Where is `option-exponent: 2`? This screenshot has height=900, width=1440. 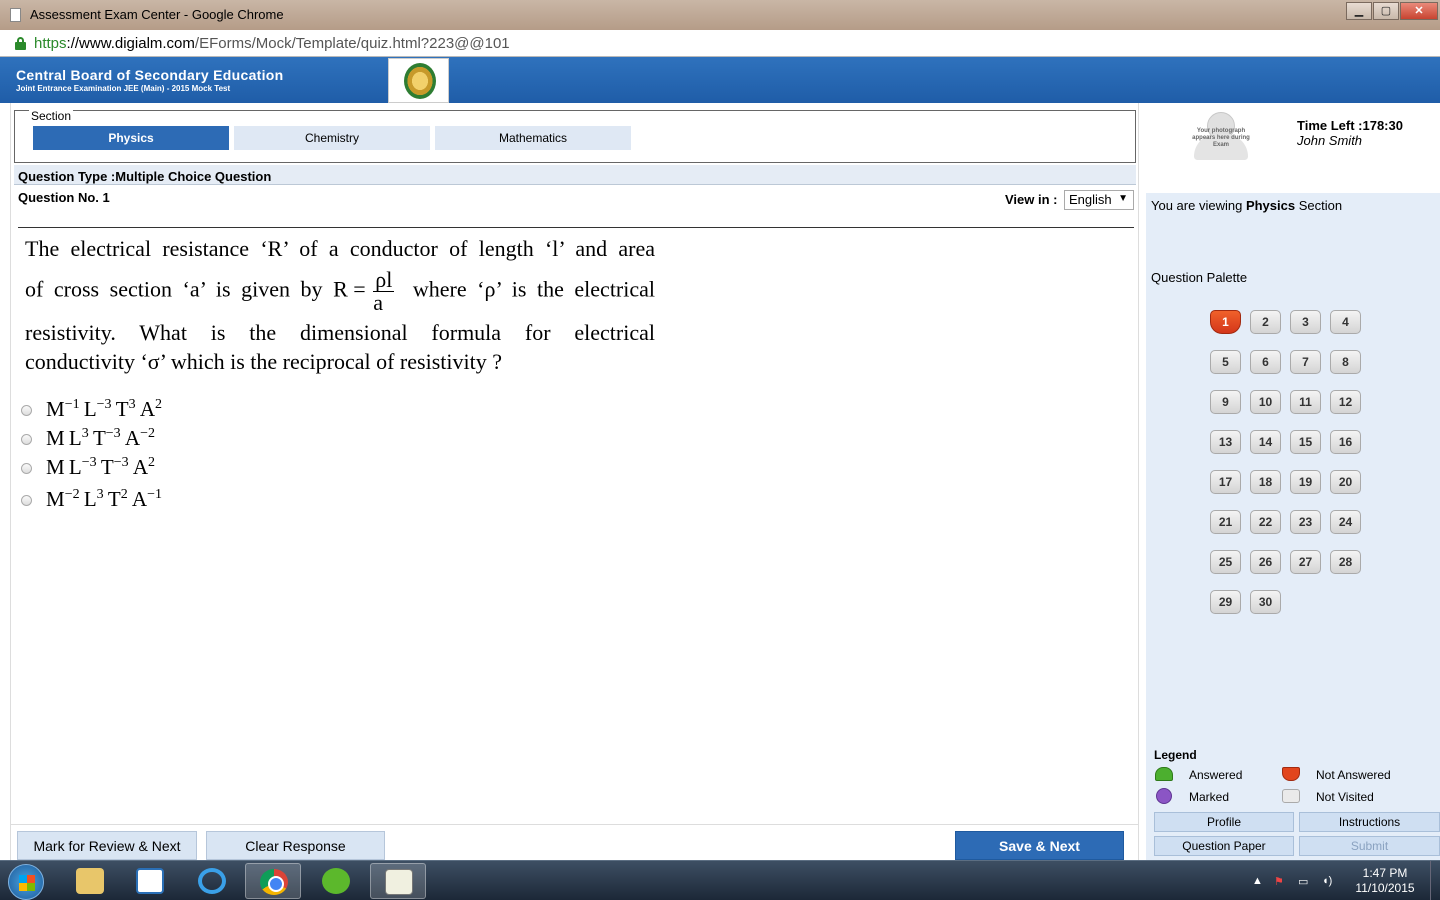
option-exponent: 2 is located at coordinates (158, 404).